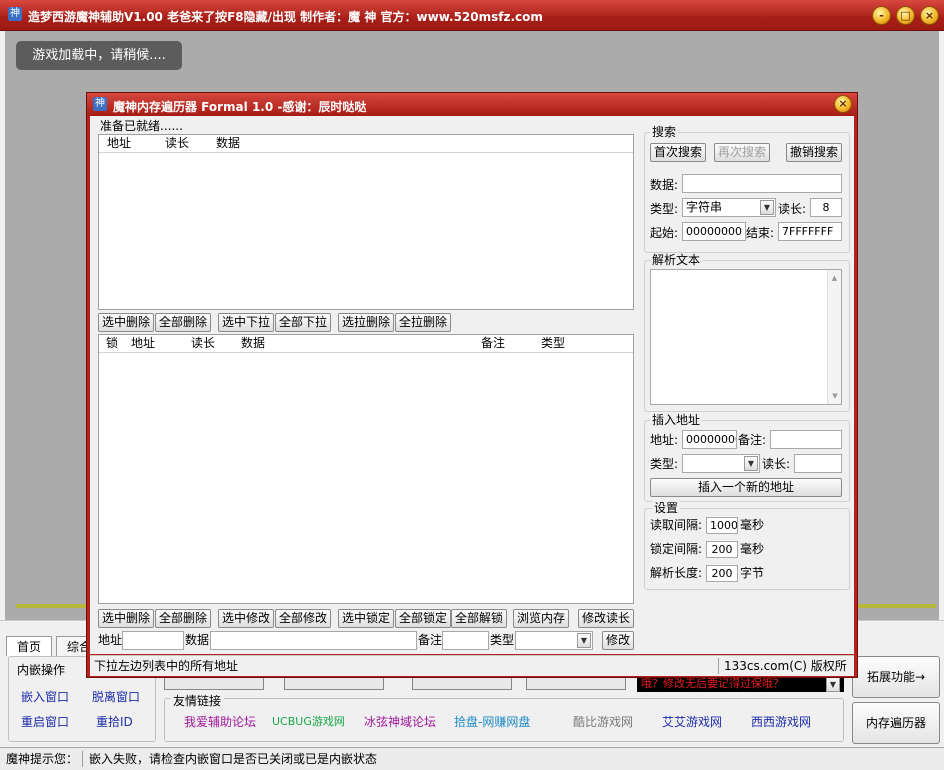 This screenshot has height=770, width=944. Describe the element at coordinates (246, 618) in the screenshot. I see `modify-selected-button: 选中修改` at that location.